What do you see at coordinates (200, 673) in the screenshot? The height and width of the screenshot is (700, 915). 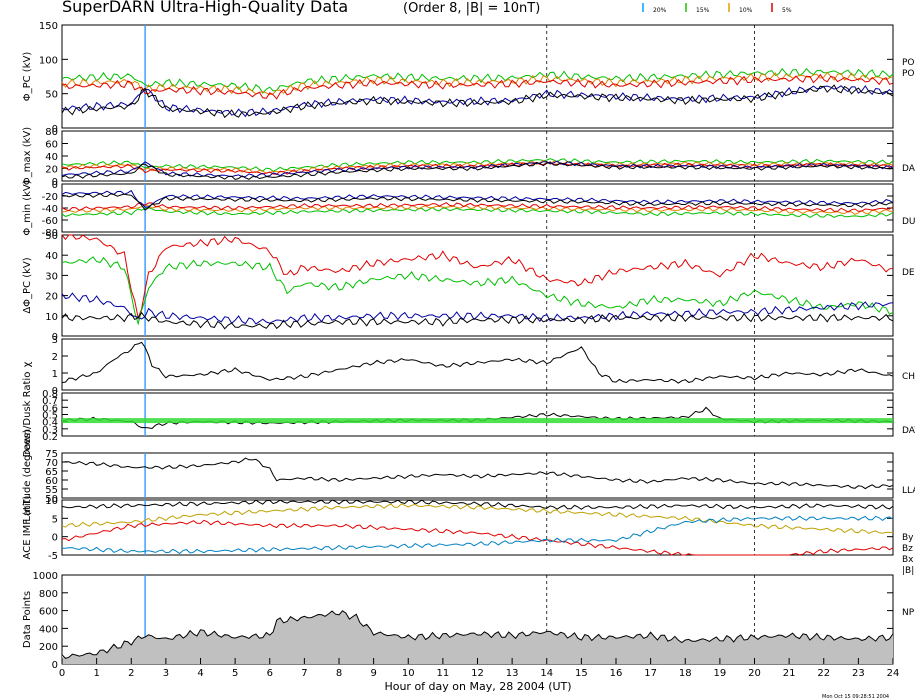 I see `x-tick-label: 4` at bounding box center [200, 673].